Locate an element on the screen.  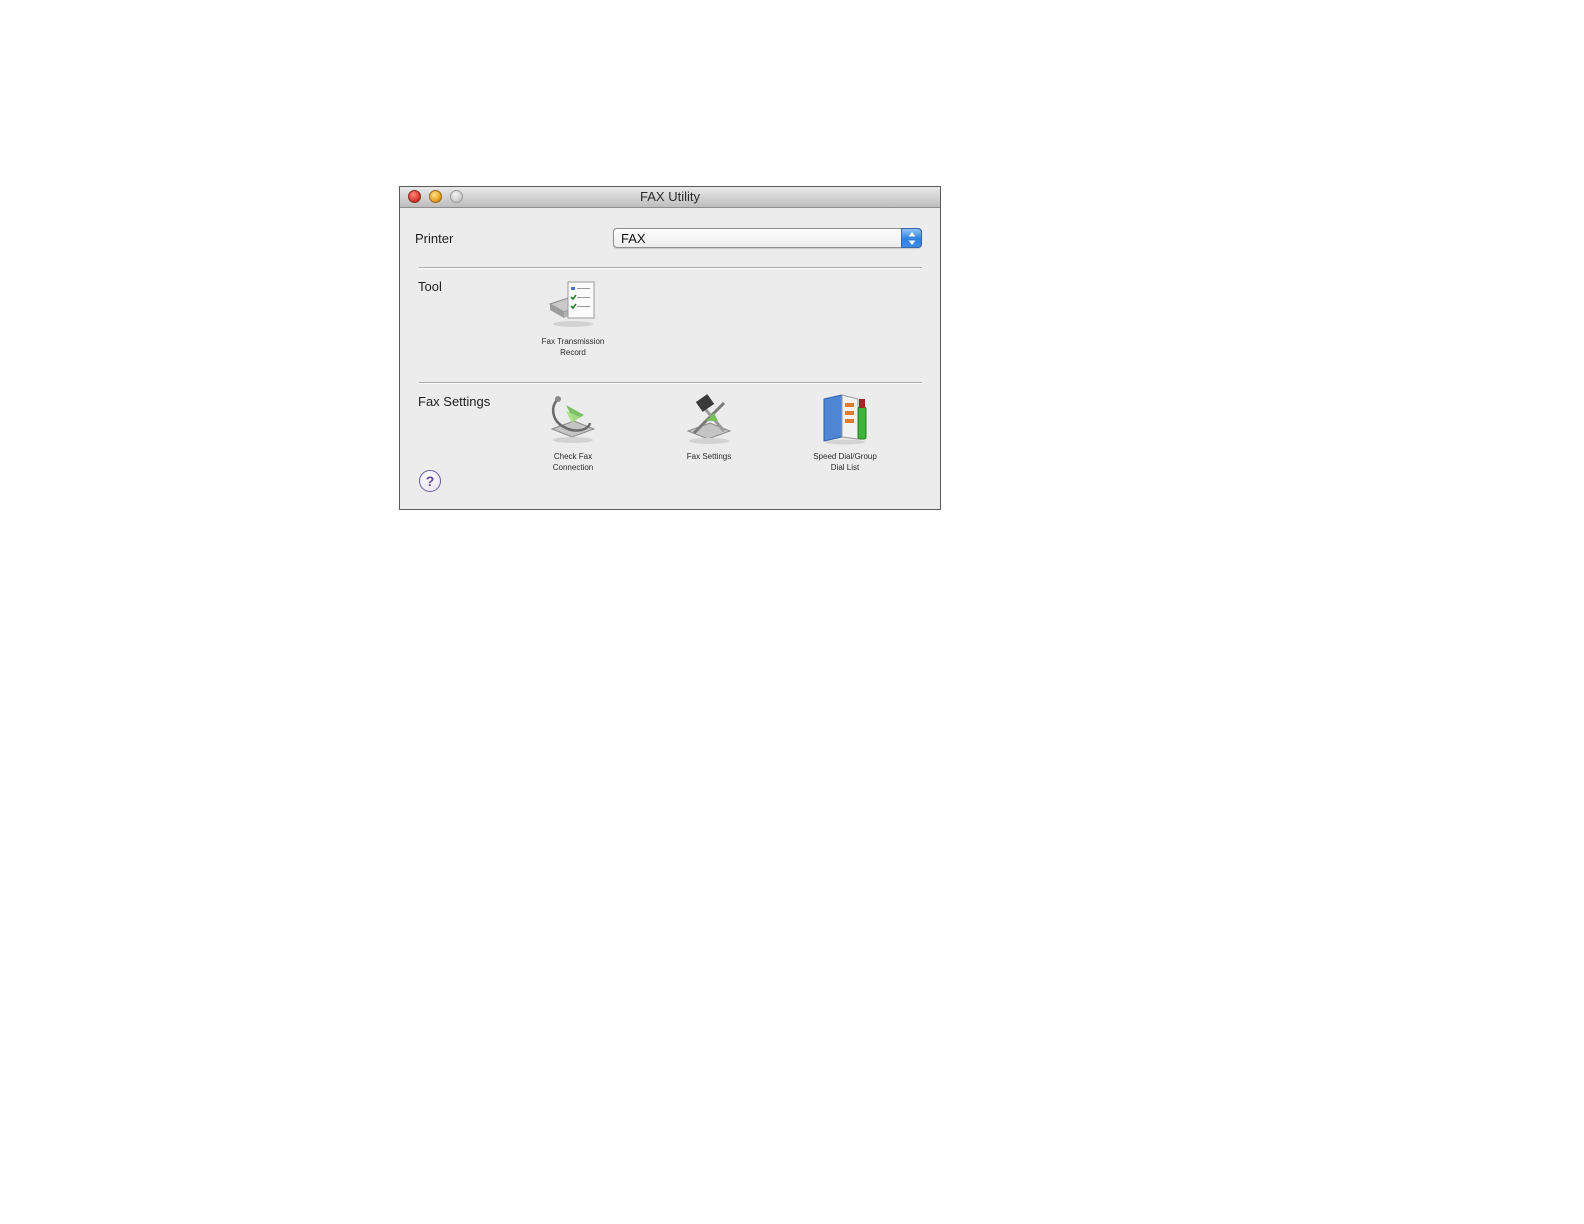
help-icon: ? is located at coordinates (430, 481).